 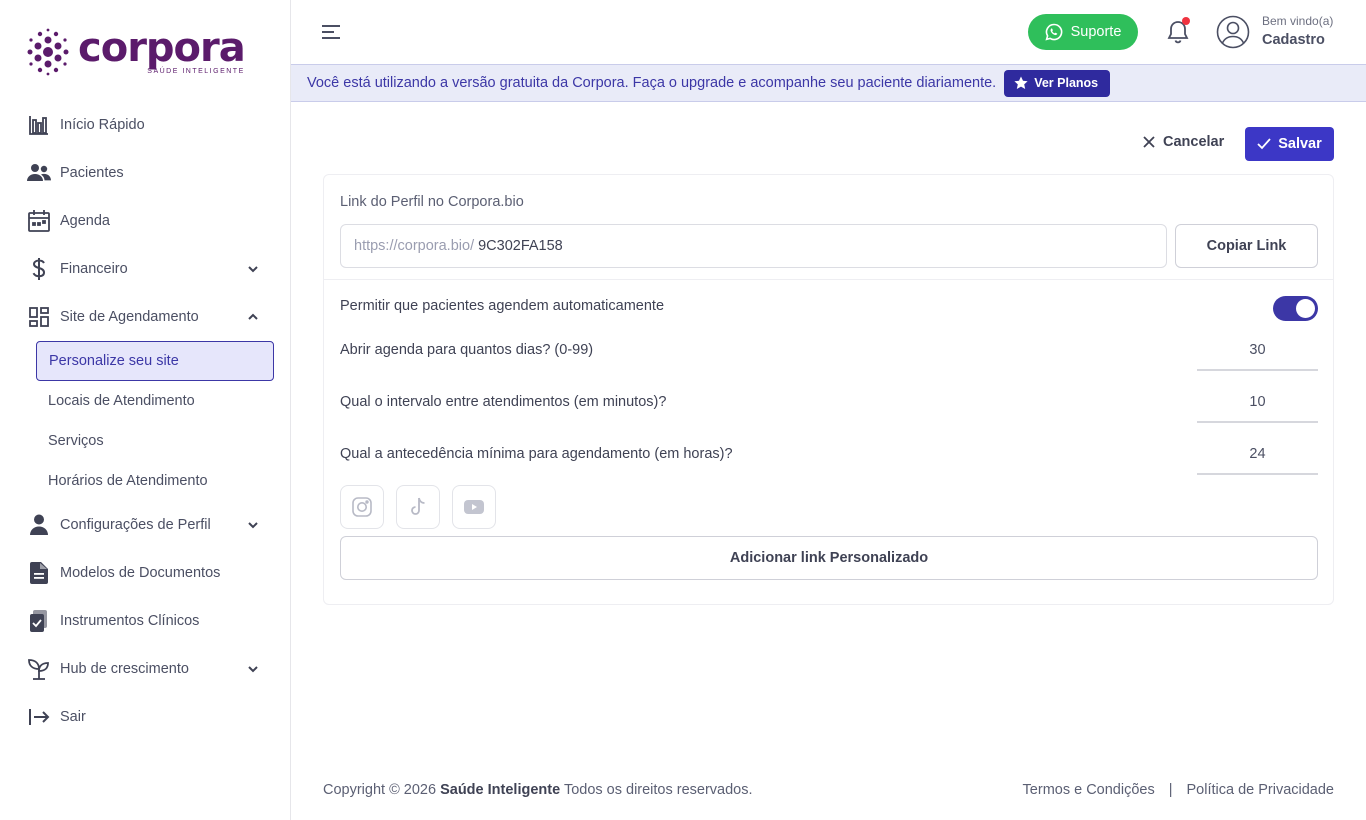 I want to click on tiktok-icon, so click(x=418, y=506).